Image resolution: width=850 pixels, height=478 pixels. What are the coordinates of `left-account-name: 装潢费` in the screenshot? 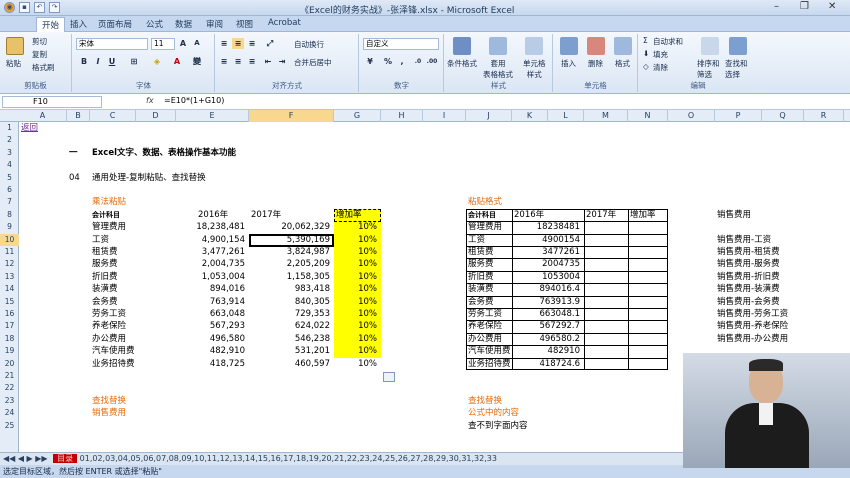 It's located at (105, 289).